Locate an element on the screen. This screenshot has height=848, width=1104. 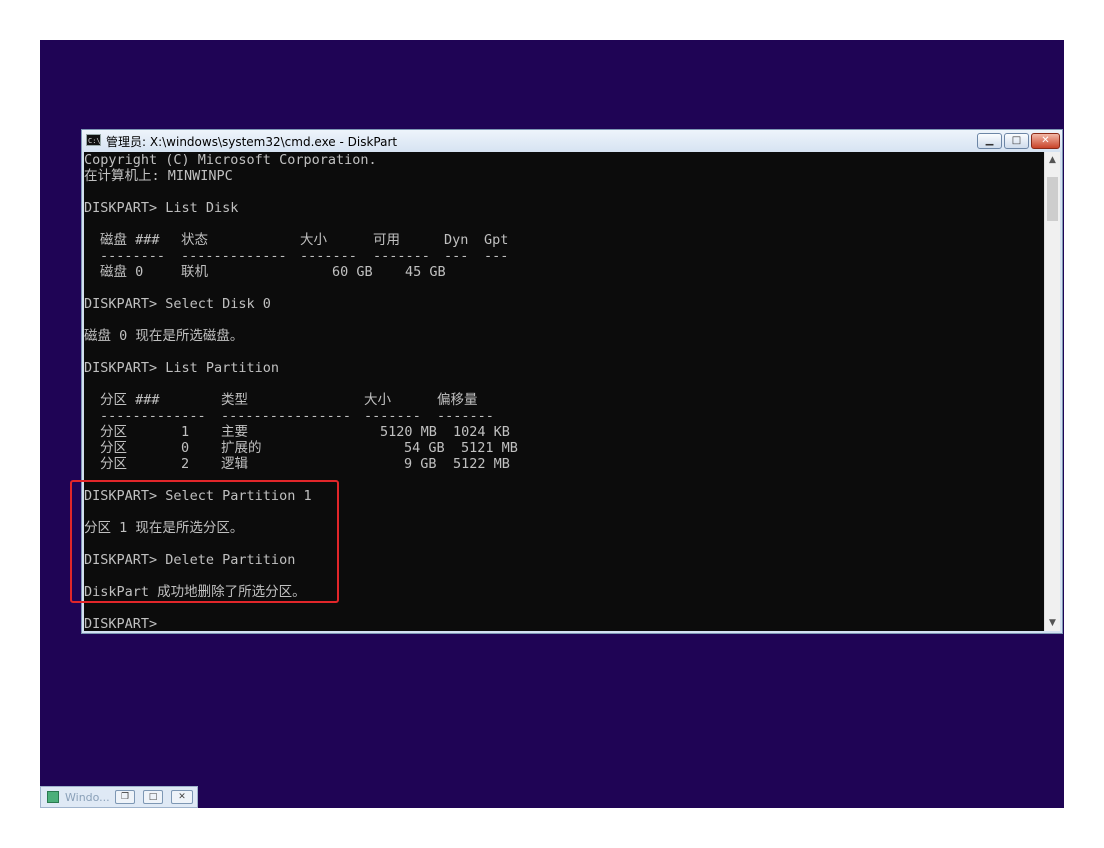
disk-sep-3: ------- is located at coordinates (328, 256).